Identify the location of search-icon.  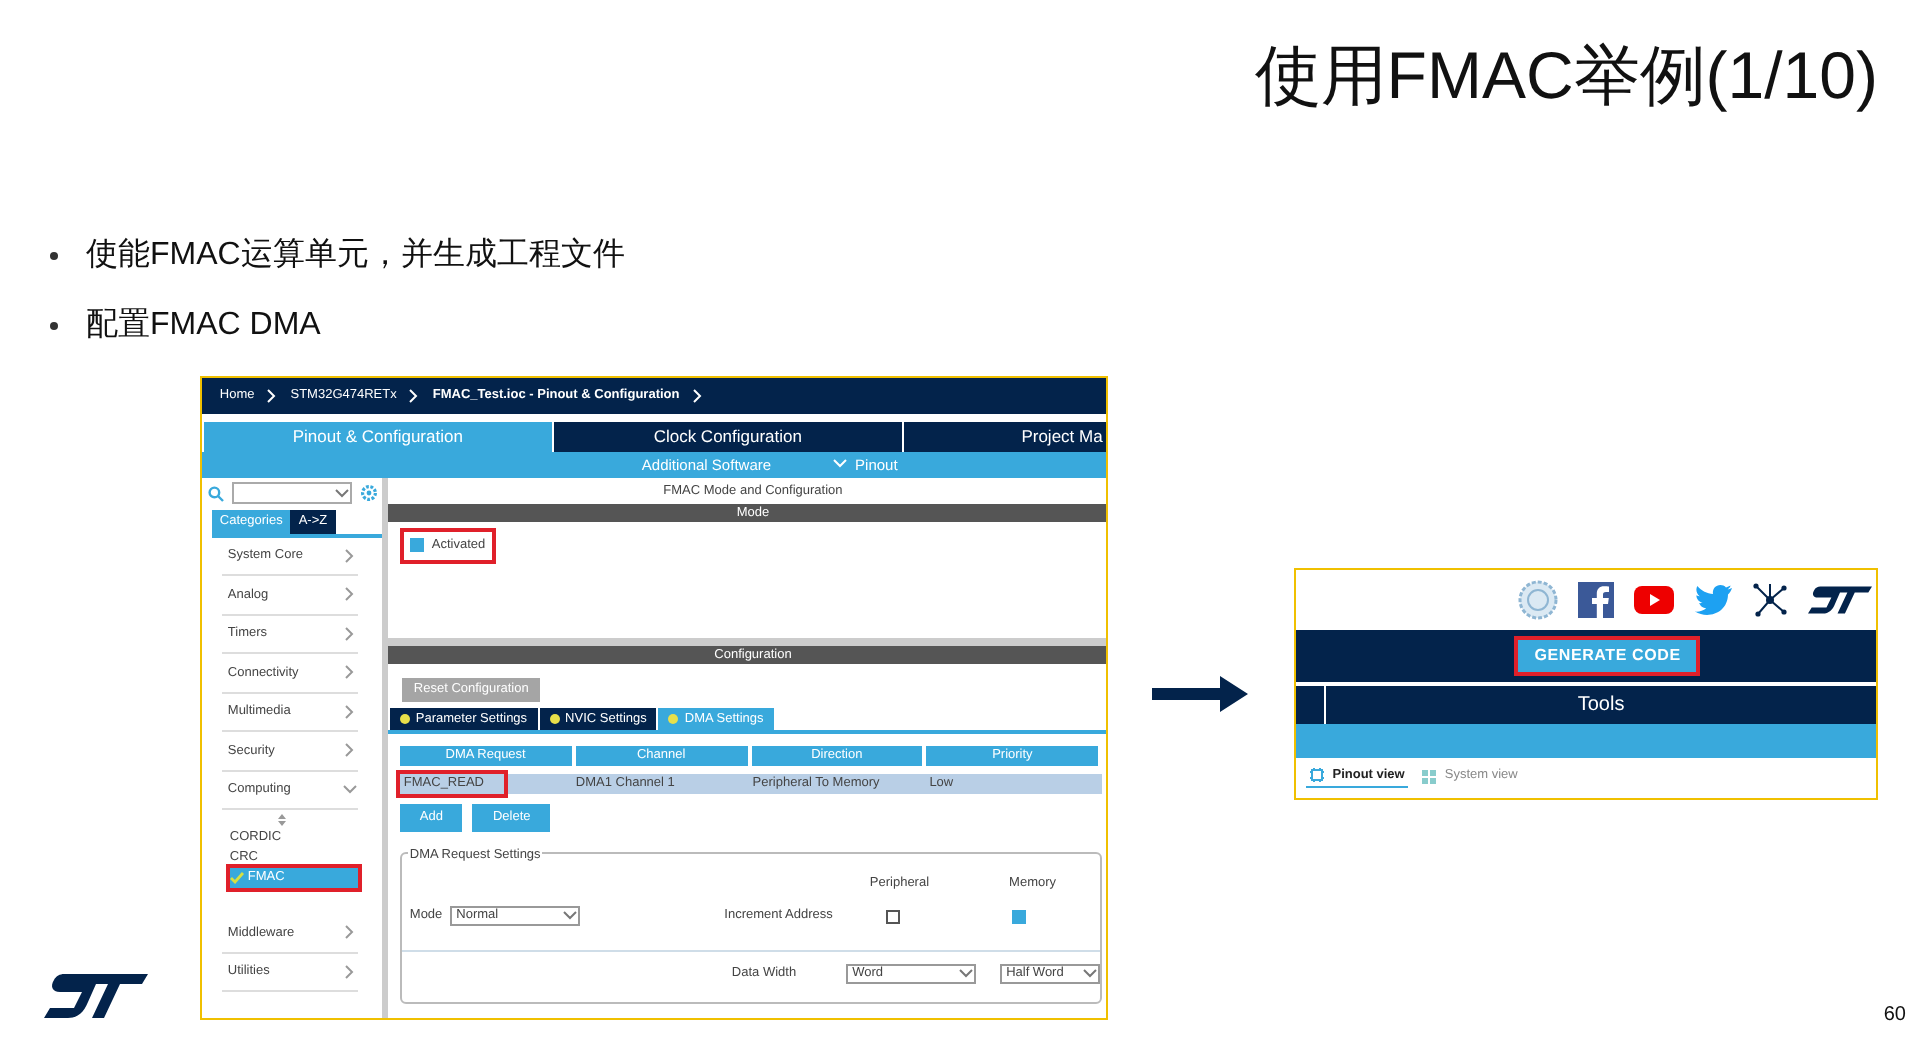
(215, 493).